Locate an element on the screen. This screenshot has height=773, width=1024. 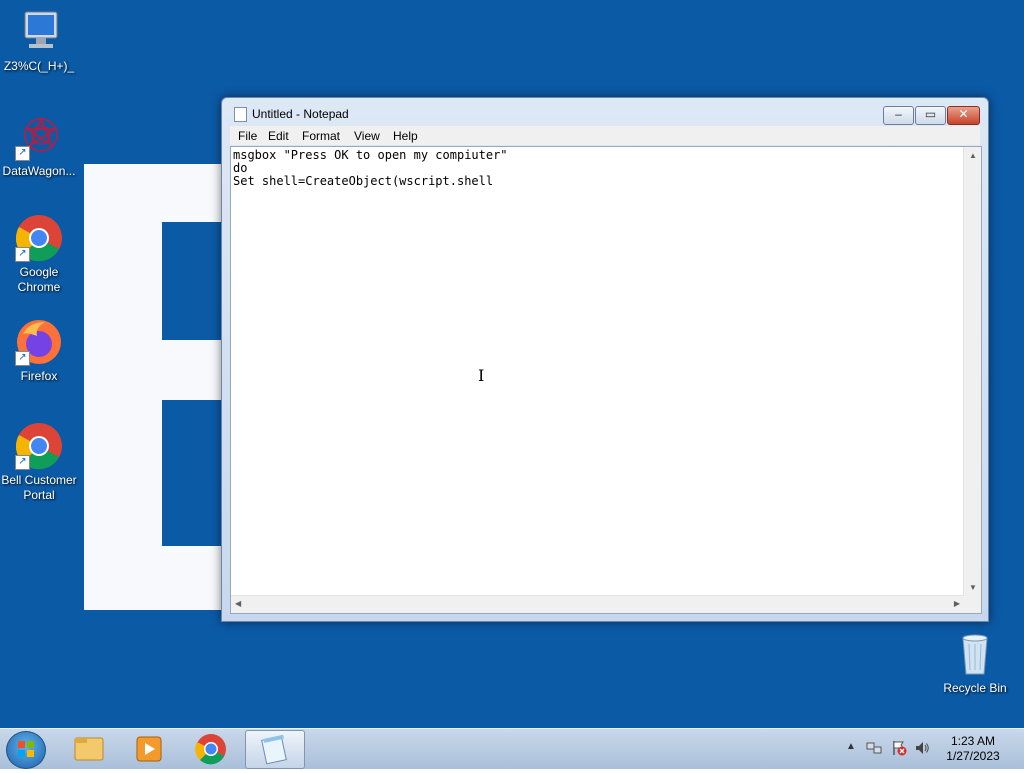
start-button is located at coordinates (26, 750).